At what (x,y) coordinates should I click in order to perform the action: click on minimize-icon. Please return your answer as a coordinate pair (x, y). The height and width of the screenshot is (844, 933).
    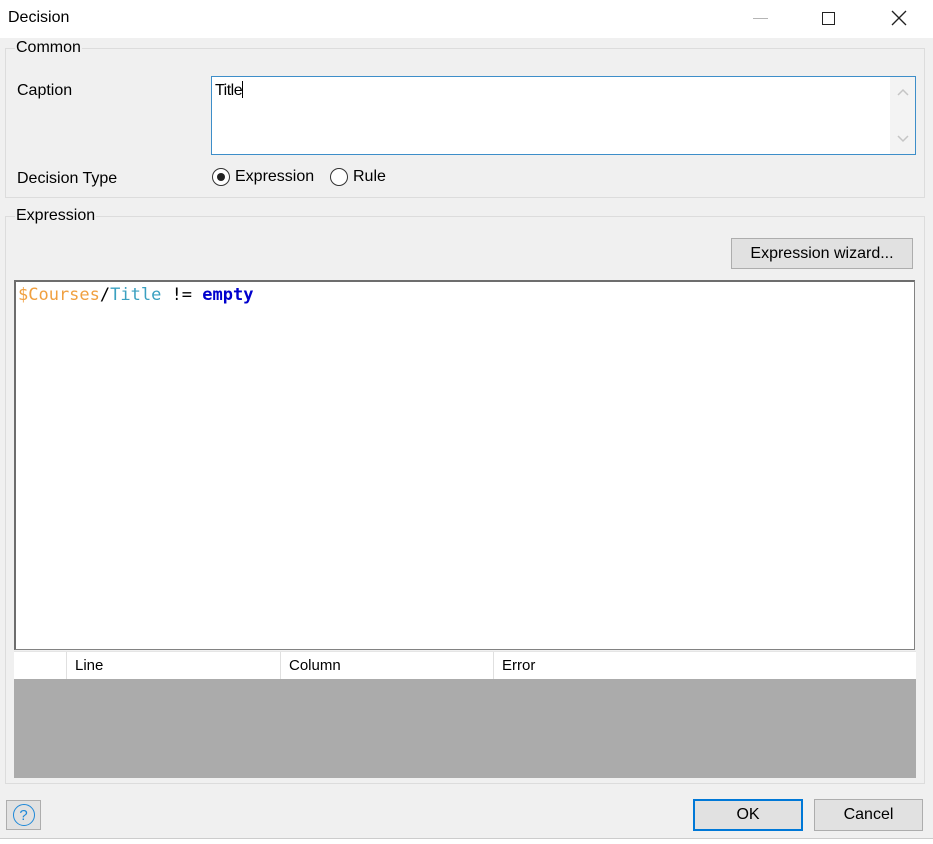
    Looking at the image, I should click on (760, 18).